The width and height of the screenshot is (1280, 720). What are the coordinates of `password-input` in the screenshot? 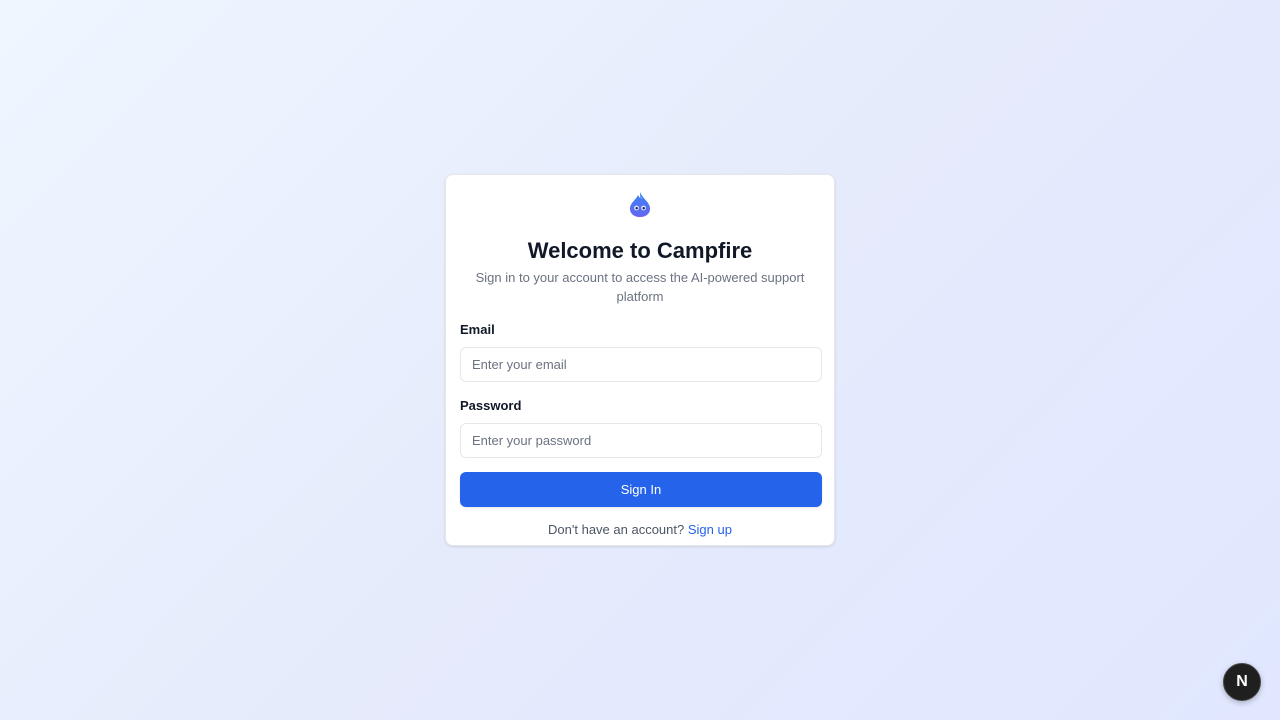 It's located at (641, 440).